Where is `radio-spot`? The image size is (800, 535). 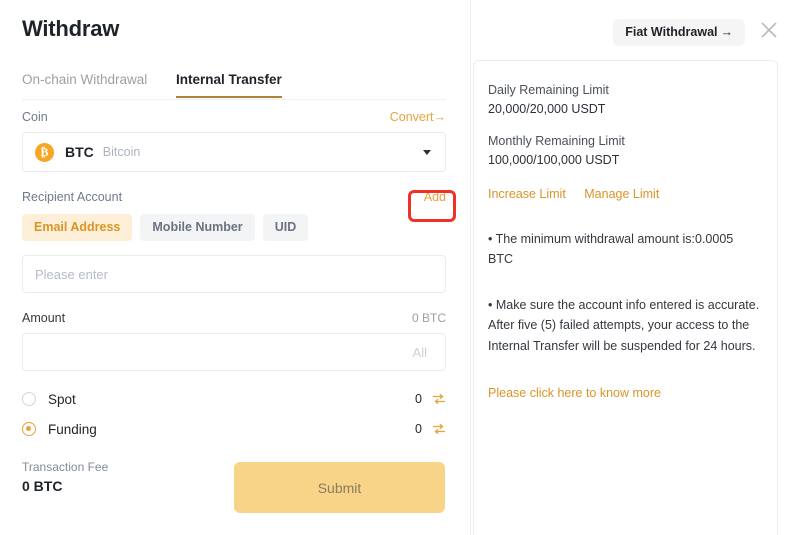 radio-spot is located at coordinates (29, 399).